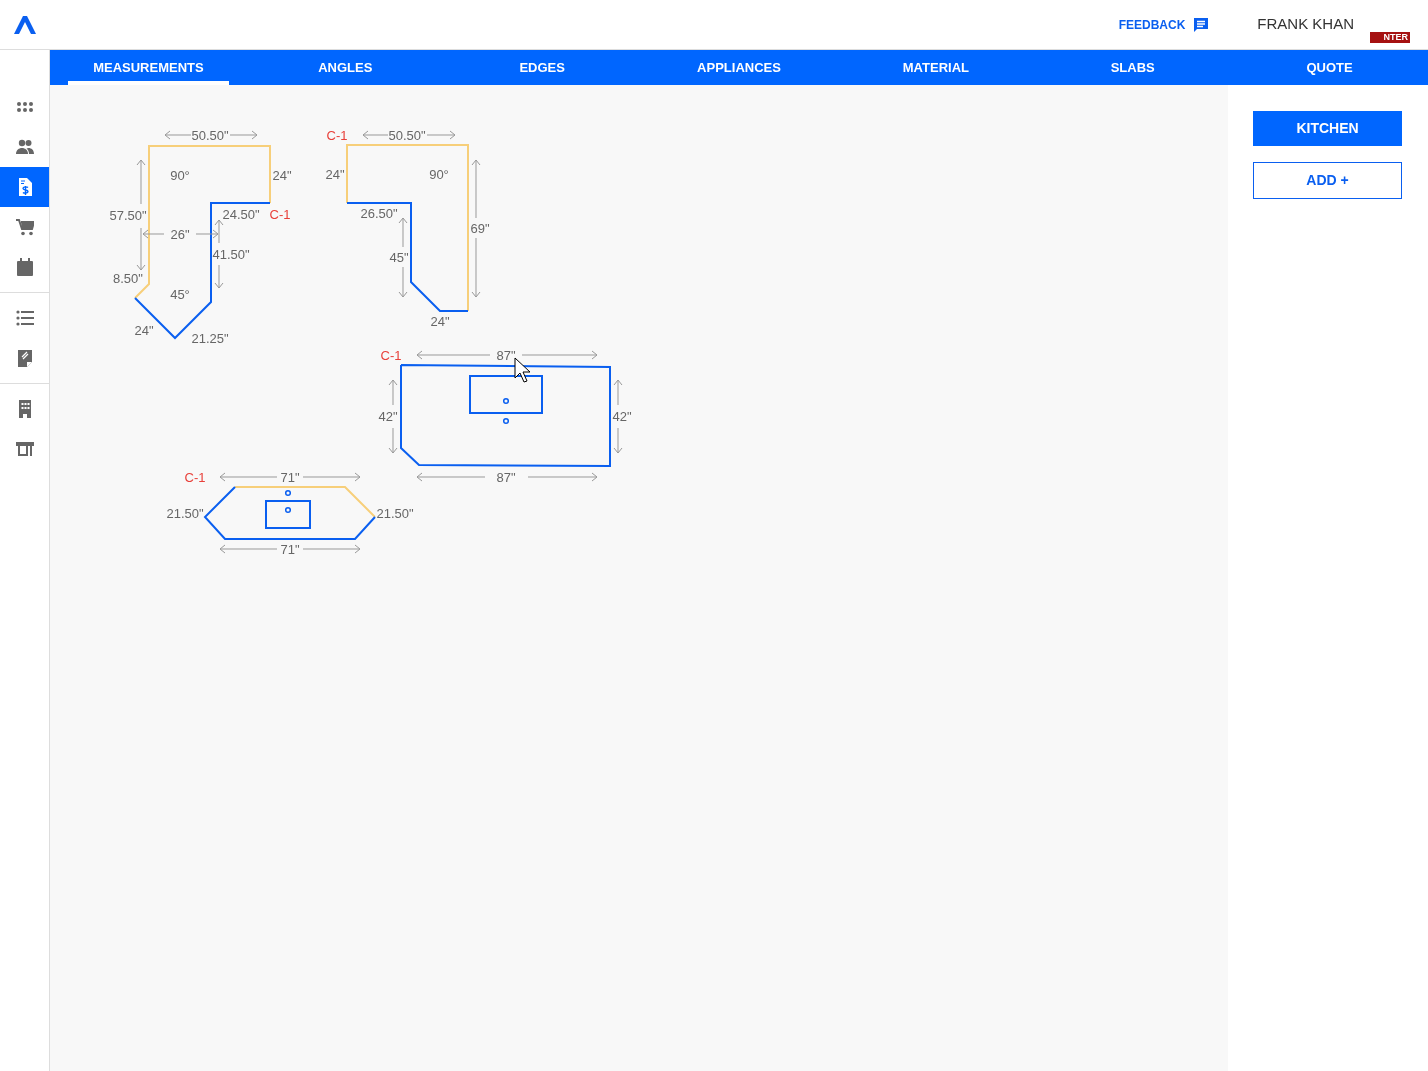 This screenshot has width=1428, height=1071. What do you see at coordinates (1390, 37) in the screenshot?
I see `brand-badge: NTER` at bounding box center [1390, 37].